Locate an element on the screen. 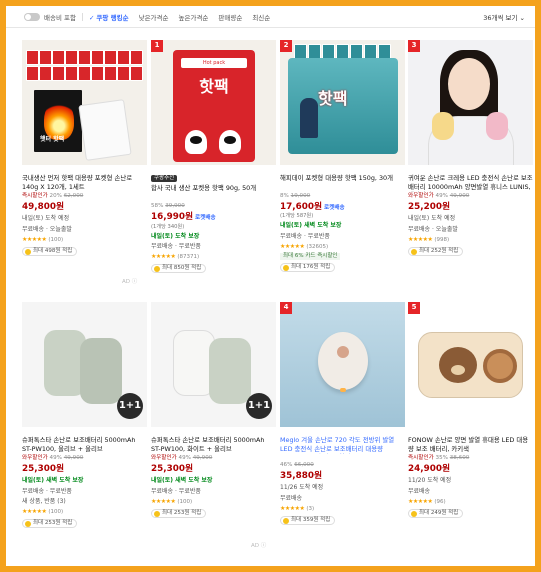  product-title: 국내생산 먼저 핫팩 대용량 포켓형 손난로 140g X 120개, 1세트 is located at coordinates (84, 183).